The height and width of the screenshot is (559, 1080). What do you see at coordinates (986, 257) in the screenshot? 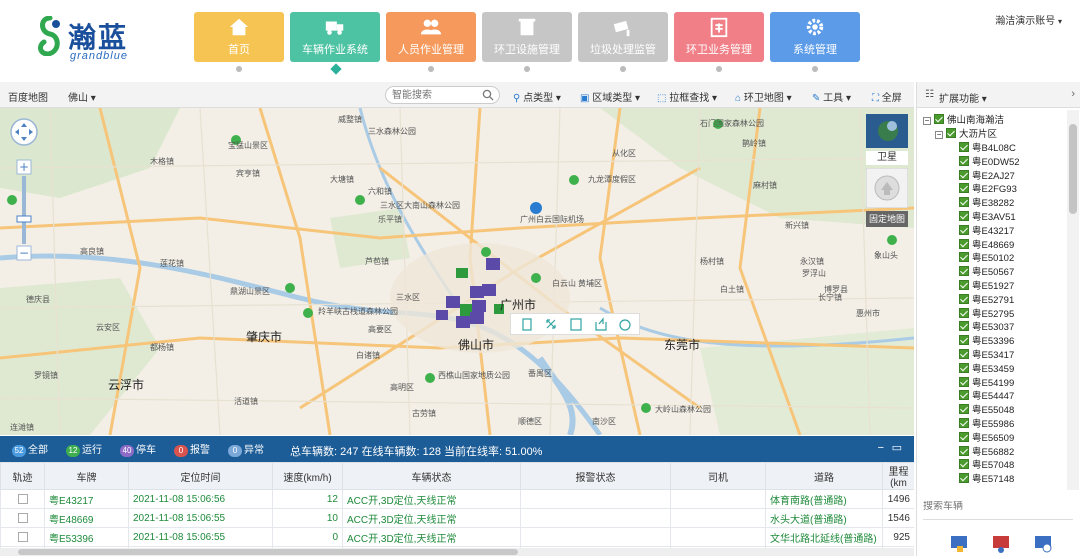
I see `tree-vehicle-item: 粤E50102` at bounding box center [986, 257].